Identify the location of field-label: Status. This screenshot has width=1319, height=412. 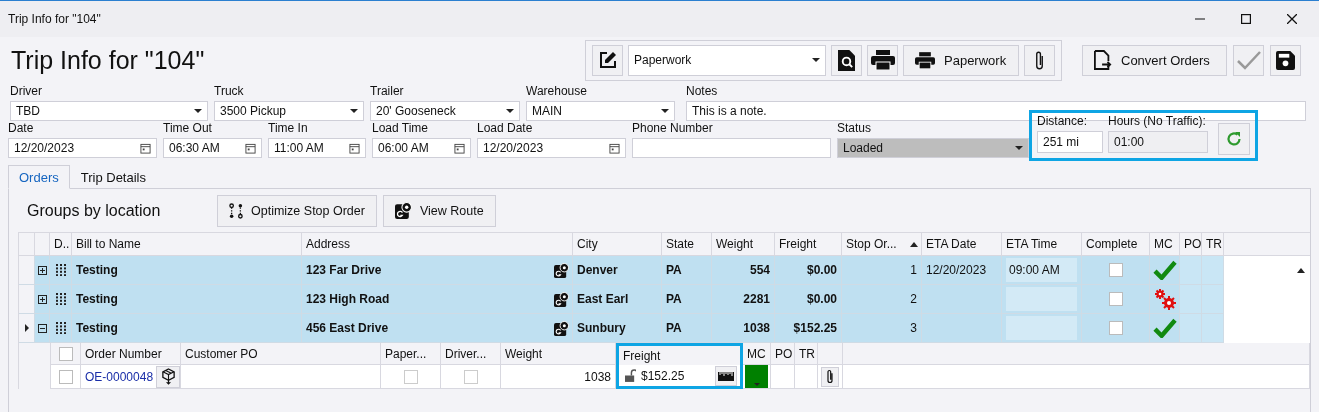
(855, 128).